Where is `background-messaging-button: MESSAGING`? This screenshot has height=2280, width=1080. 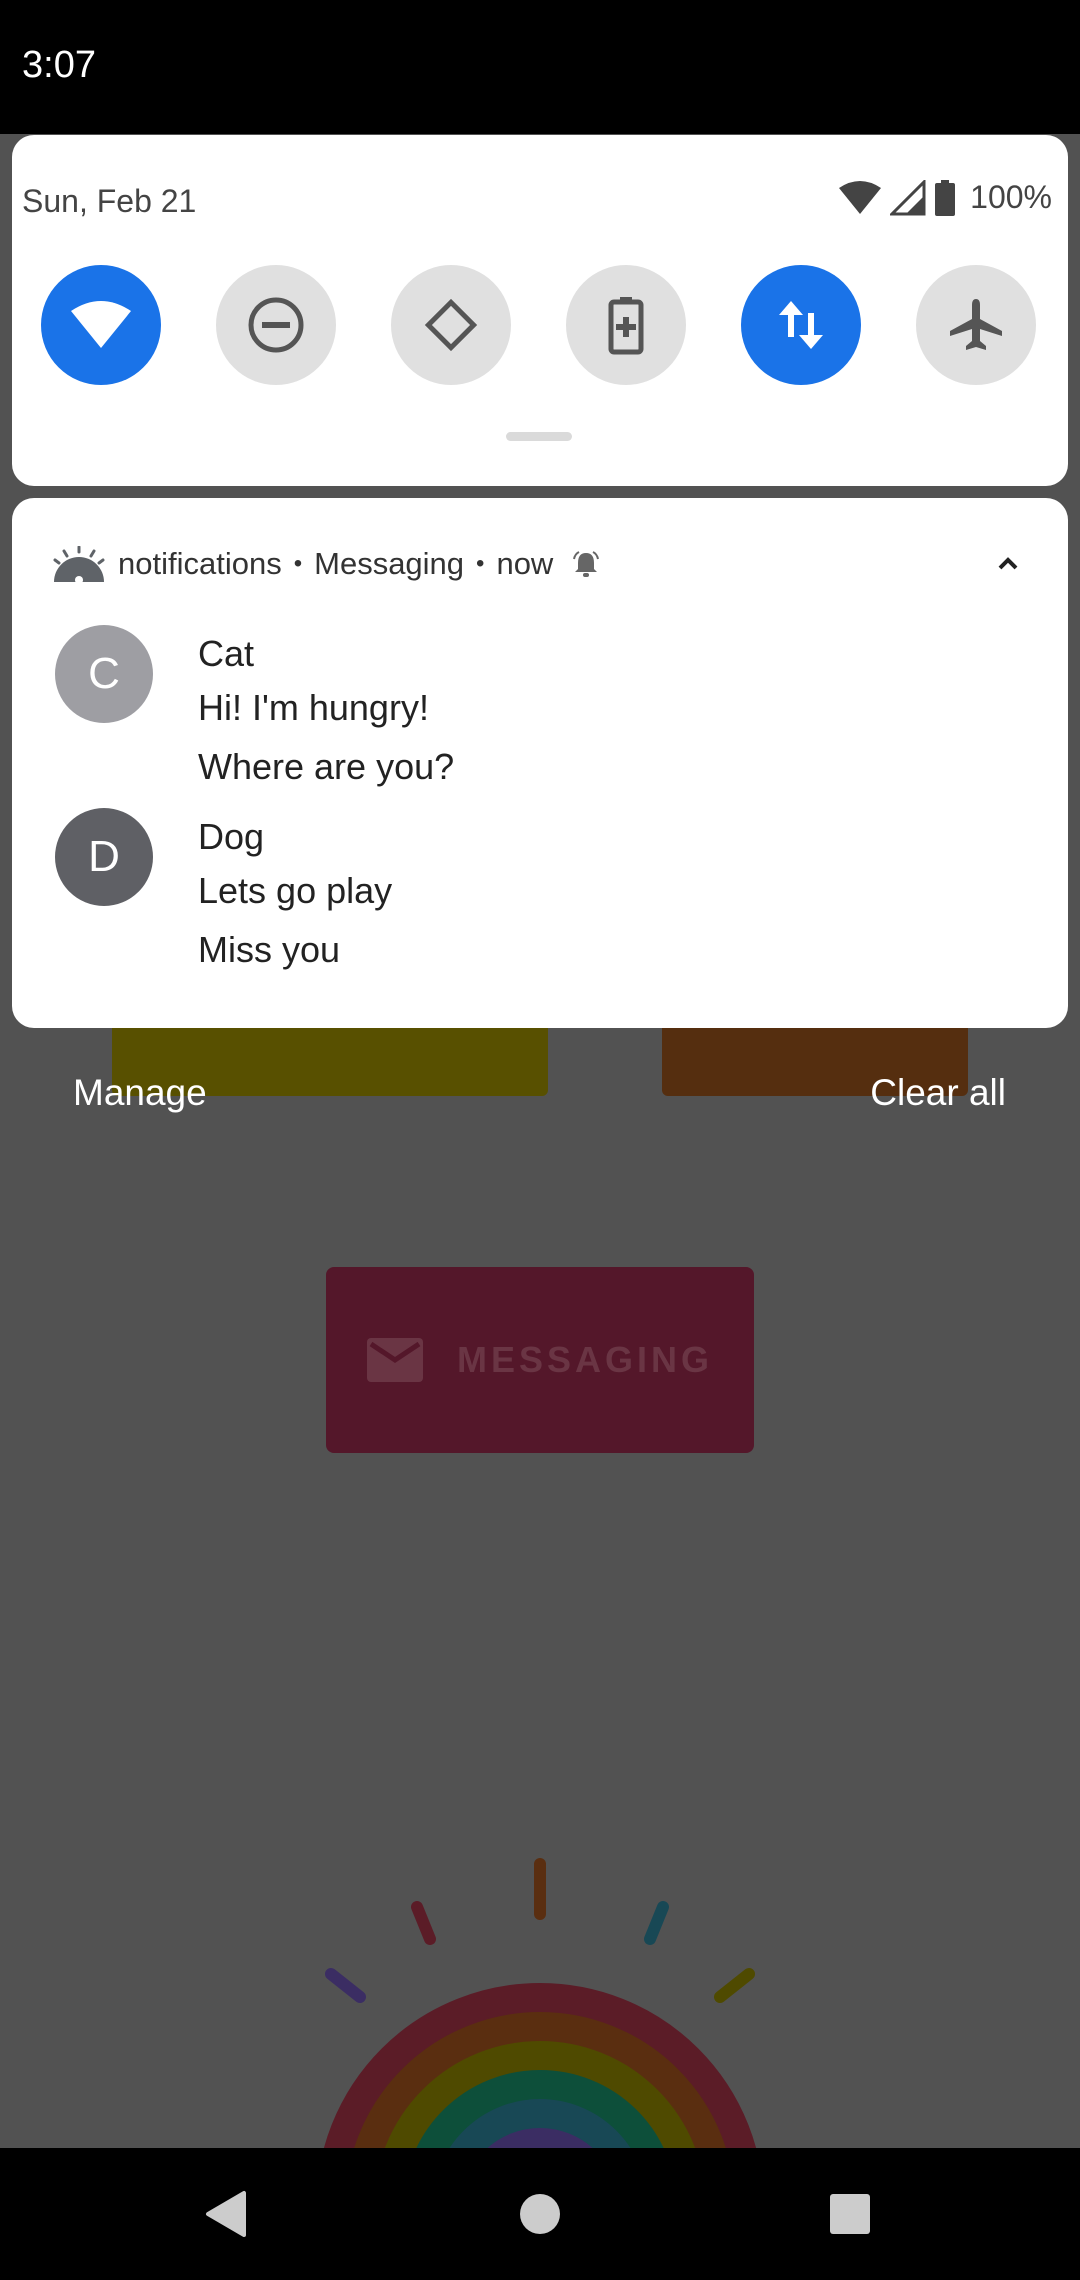 background-messaging-button: MESSAGING is located at coordinates (540, 1360).